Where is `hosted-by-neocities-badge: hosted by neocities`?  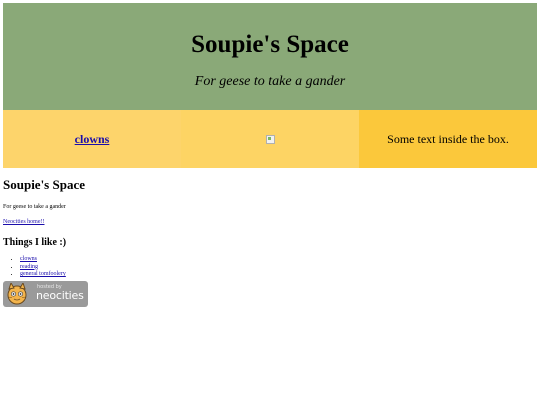 hosted-by-neocities-badge: hosted by neocities is located at coordinates (45, 294).